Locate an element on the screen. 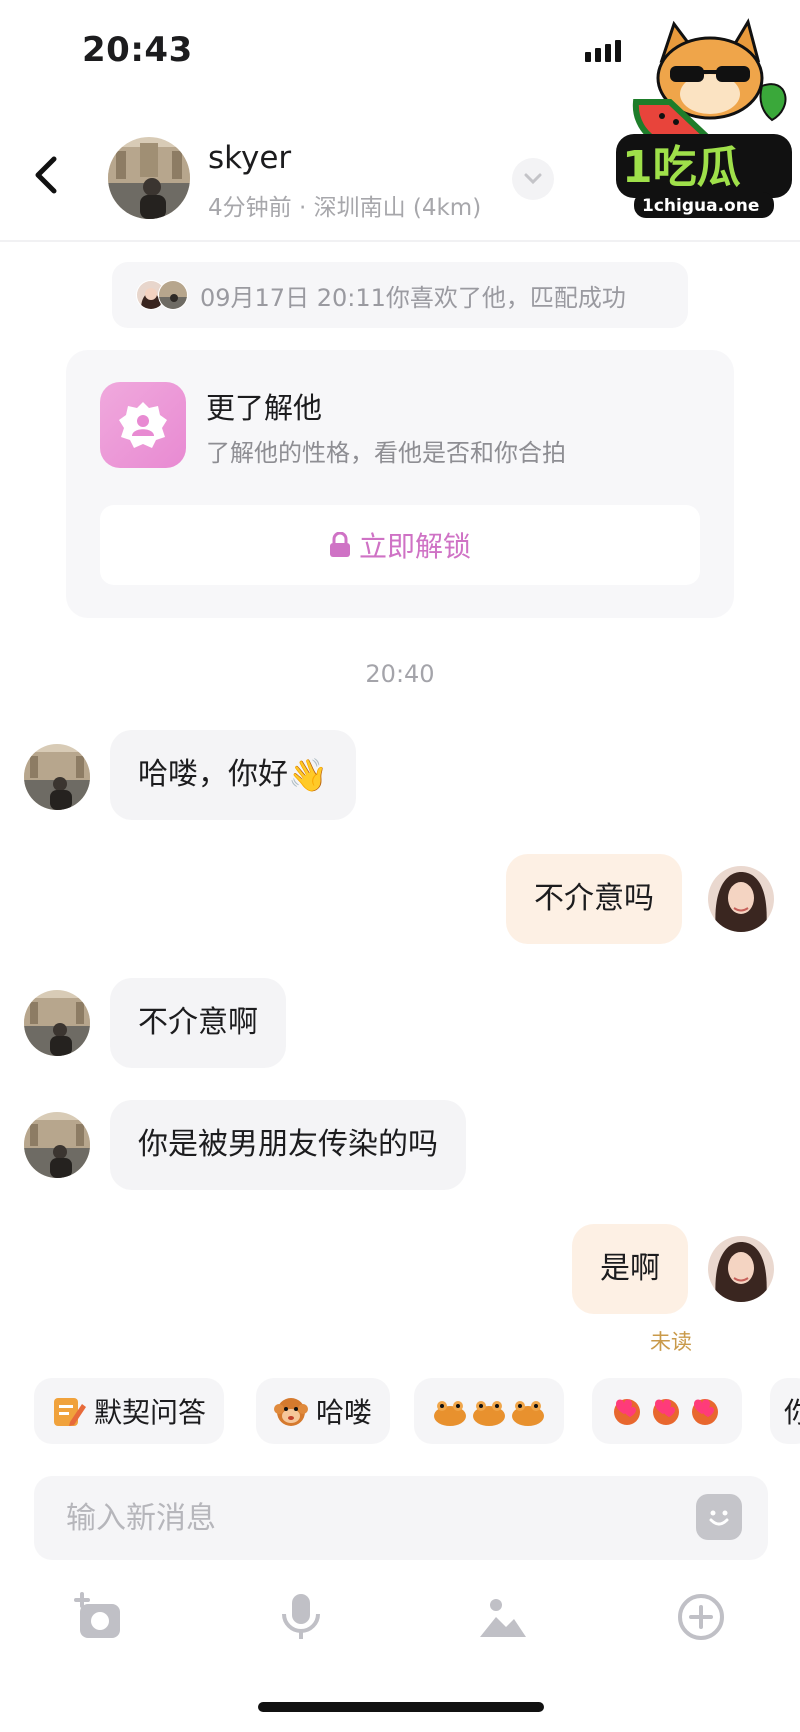 This screenshot has width=800, height=1732. message-bubble-incoming: 哈喽，你好 👋 is located at coordinates (233, 775).